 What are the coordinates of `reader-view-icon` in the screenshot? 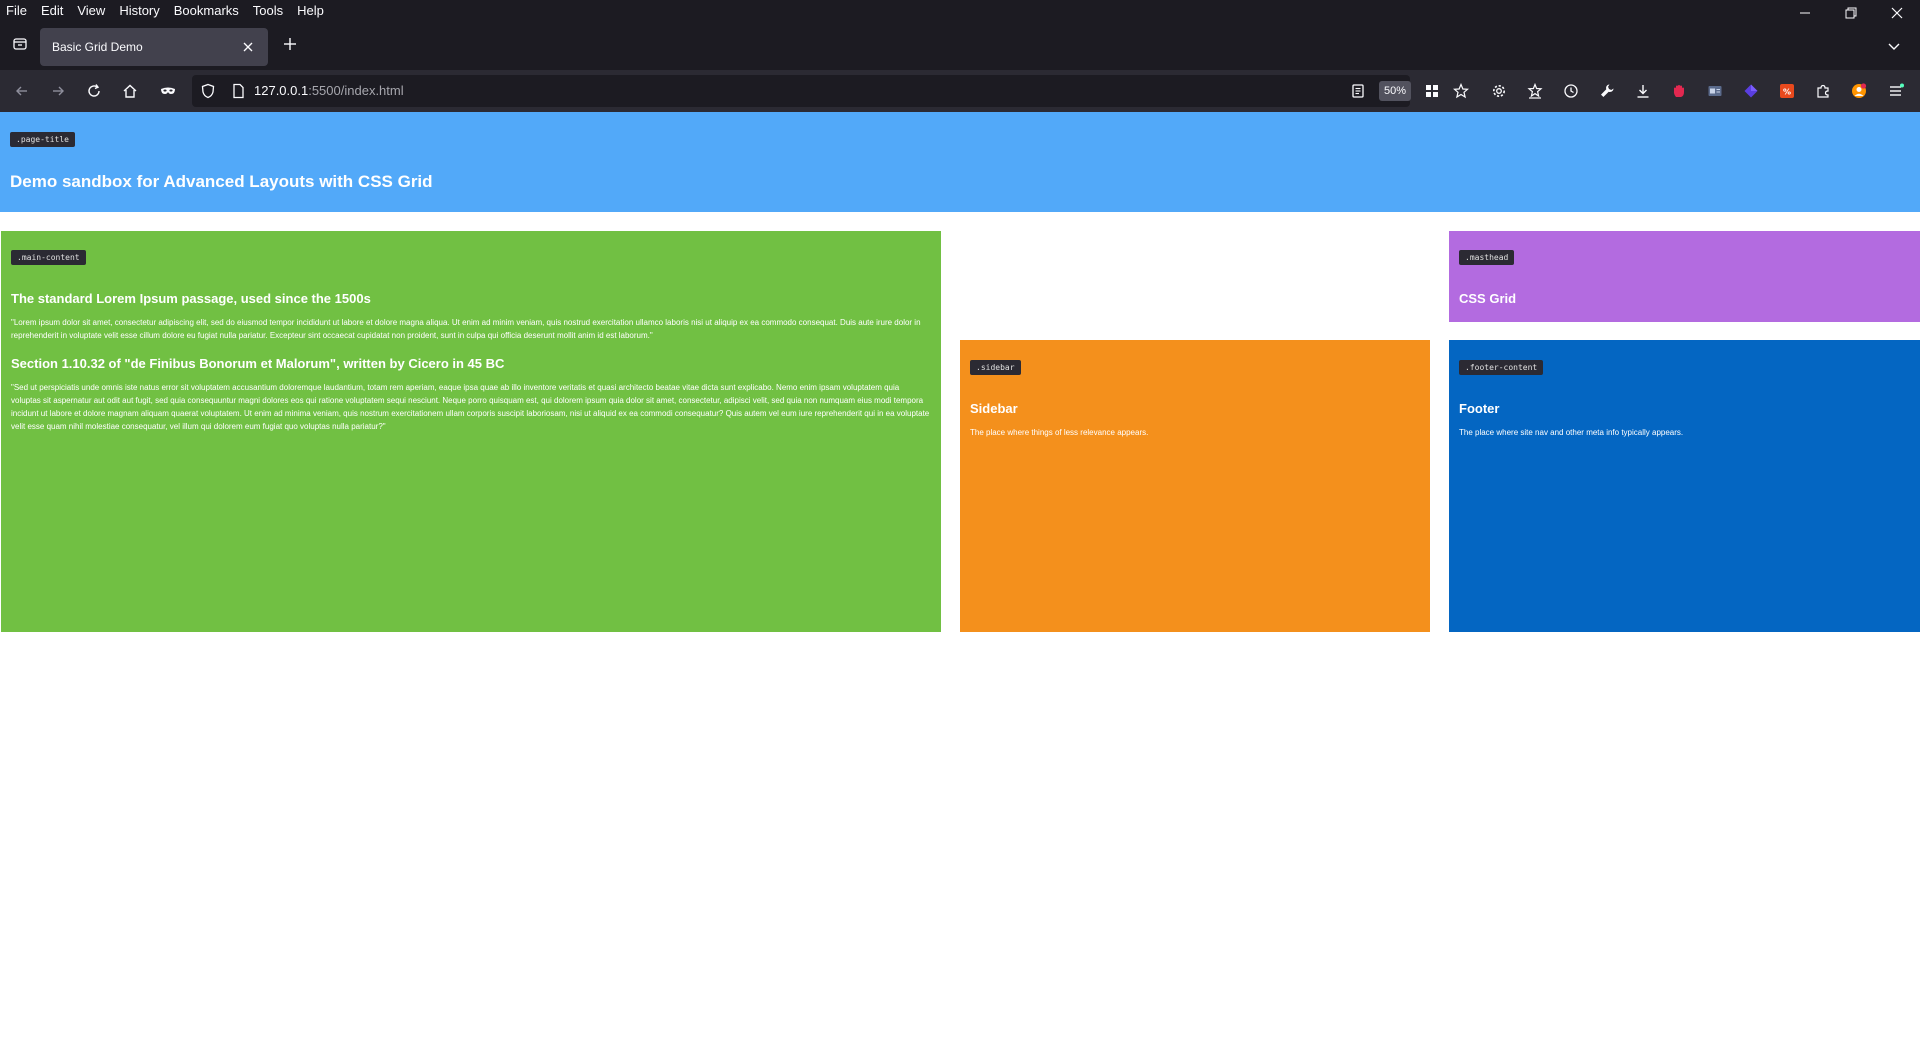 It's located at (1358, 91).